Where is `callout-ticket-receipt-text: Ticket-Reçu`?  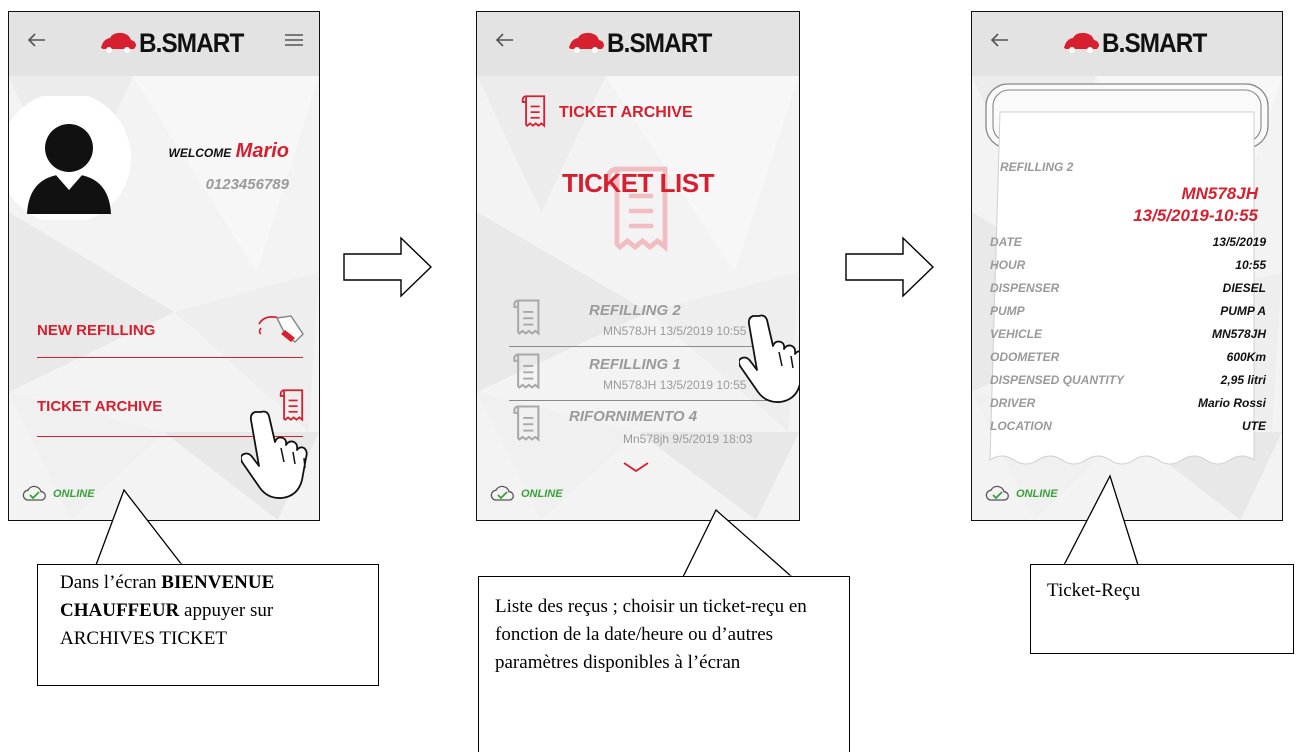 callout-ticket-receipt-text: Ticket-Reçu is located at coordinates (1094, 590).